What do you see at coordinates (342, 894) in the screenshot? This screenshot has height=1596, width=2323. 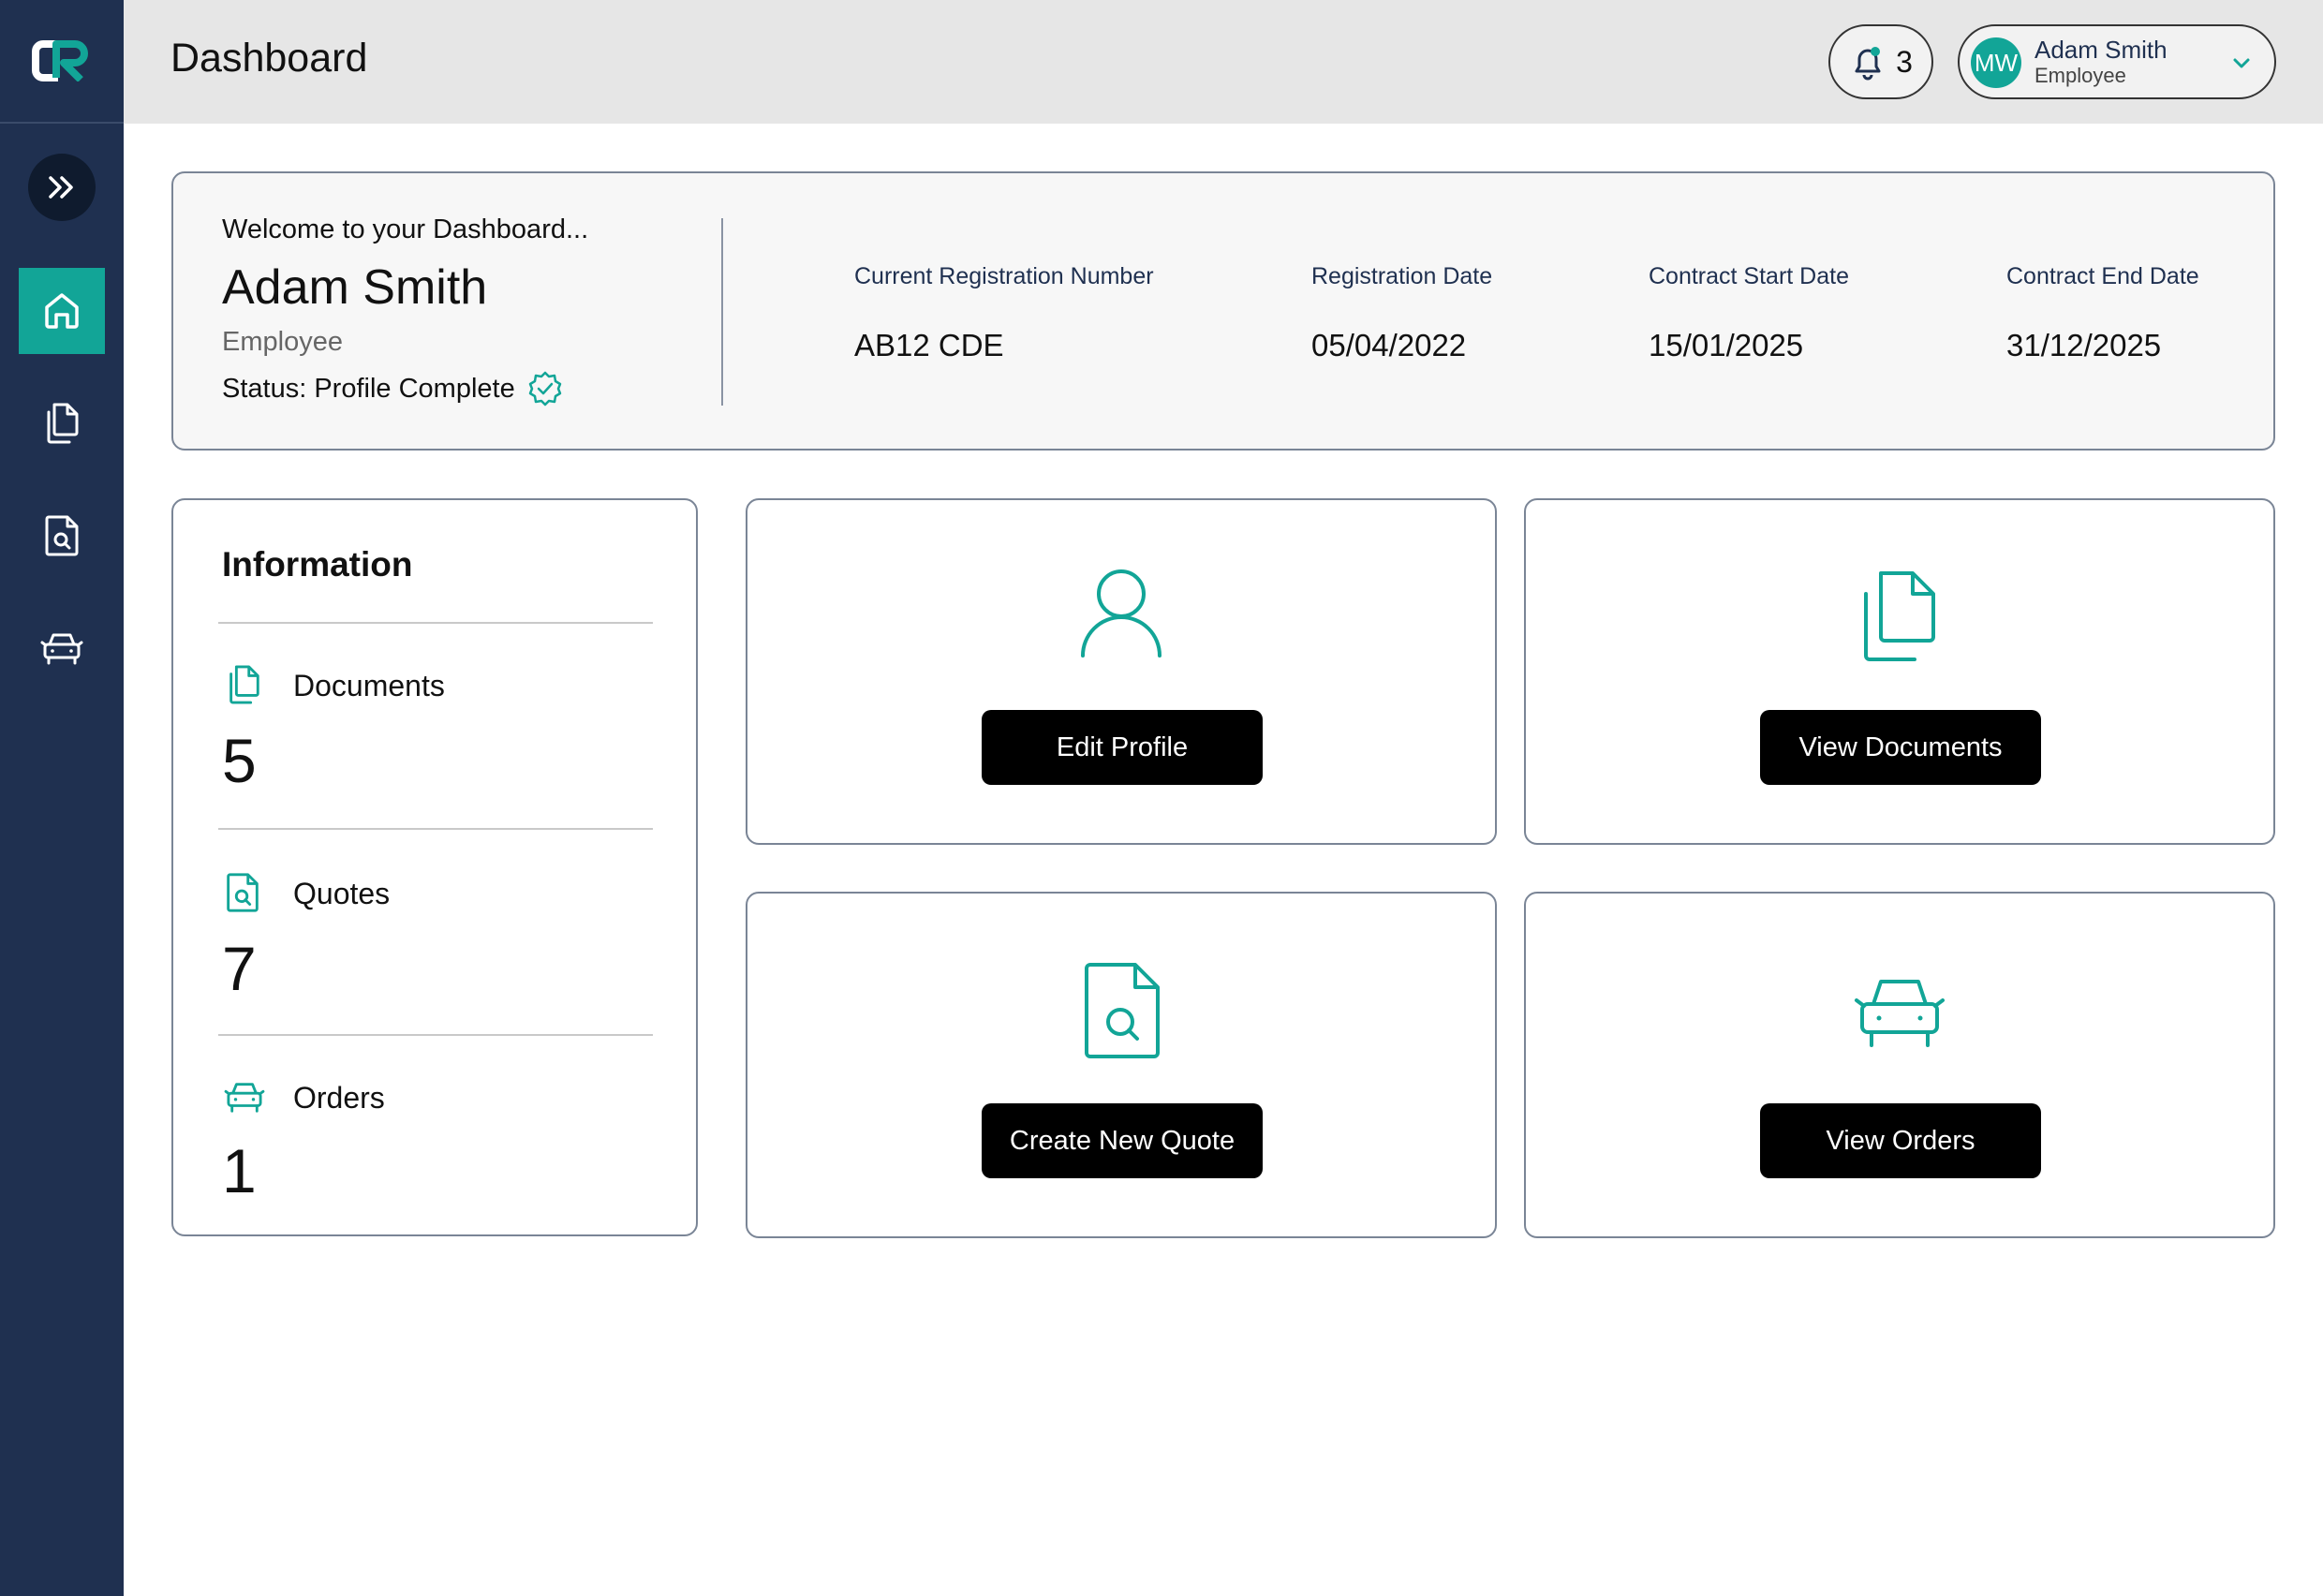 I see `quotes-label: Quotes` at bounding box center [342, 894].